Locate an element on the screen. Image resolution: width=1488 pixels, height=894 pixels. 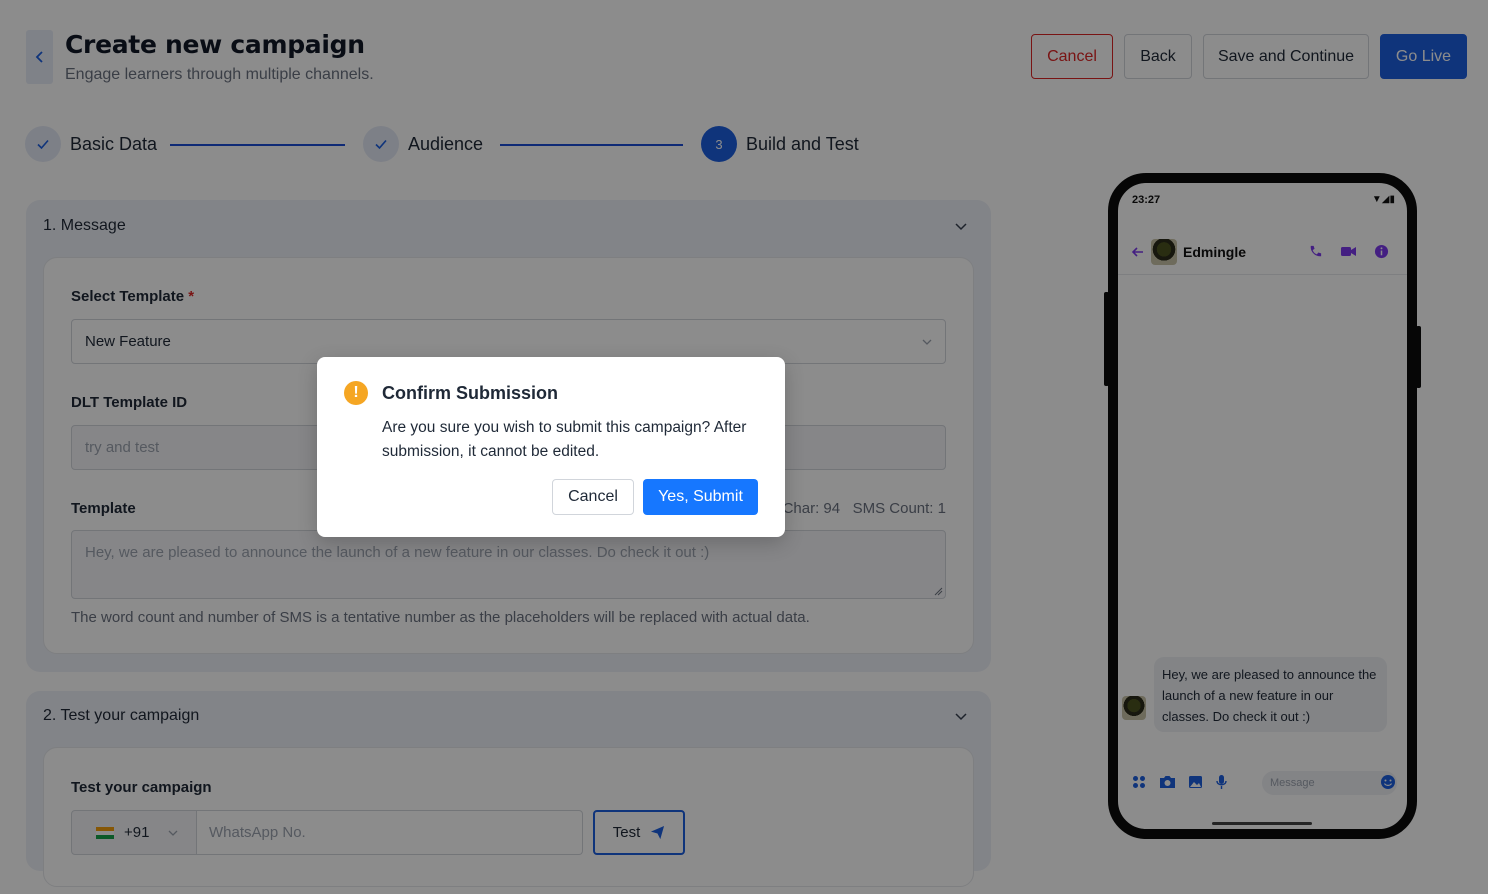
warning-icon: ! is located at coordinates (356, 393).